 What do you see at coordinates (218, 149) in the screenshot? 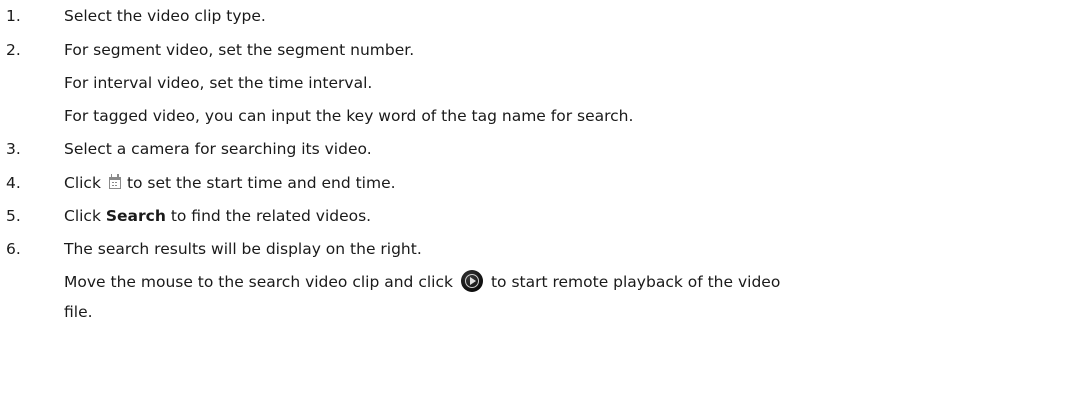
I see `step-text: Select a camera for searching its video.` at bounding box center [218, 149].